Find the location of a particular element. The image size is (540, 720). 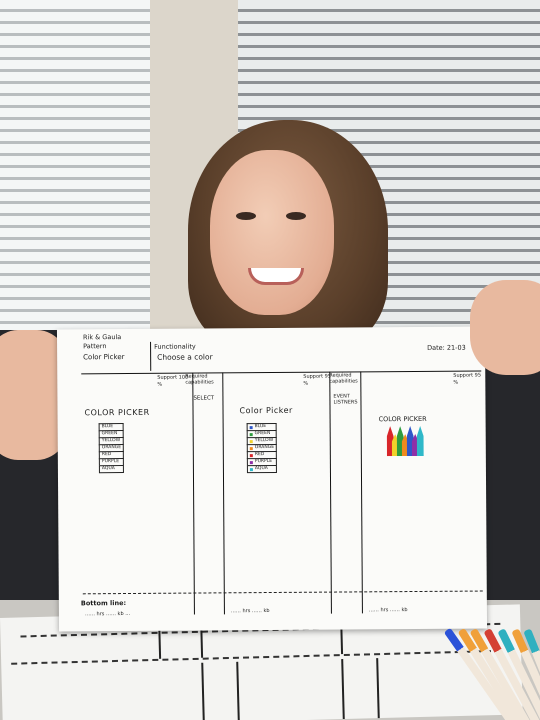

left-eye is located at coordinates (246, 216).